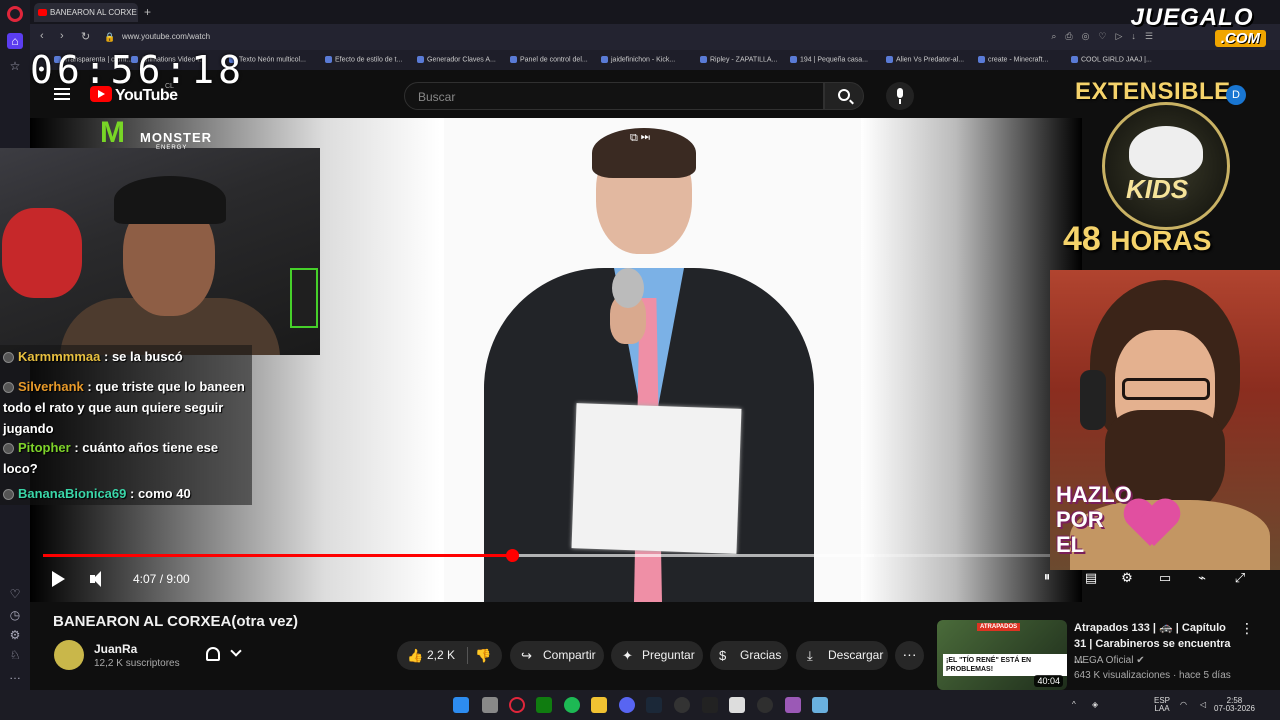 The width and height of the screenshot is (1280, 720). Describe the element at coordinates (441, 655) in the screenshot. I see `like-count: 2,2 K` at that location.